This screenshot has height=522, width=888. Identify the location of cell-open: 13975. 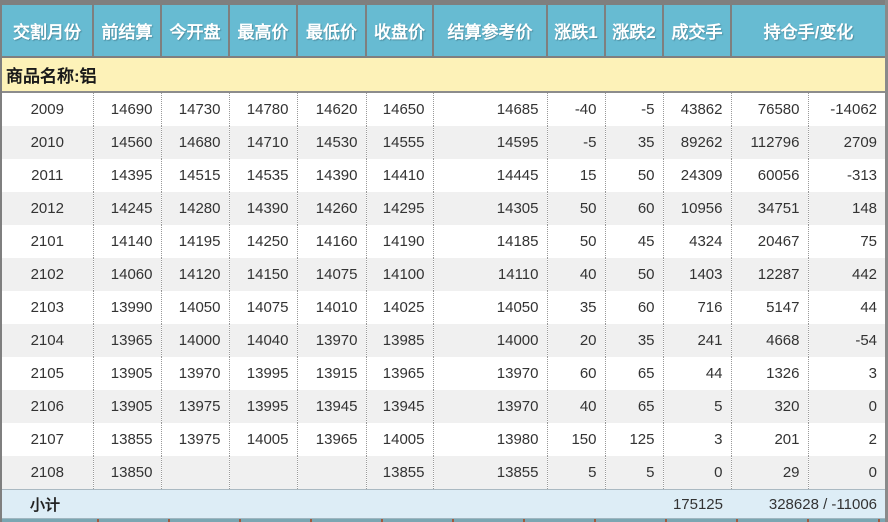
(194, 439).